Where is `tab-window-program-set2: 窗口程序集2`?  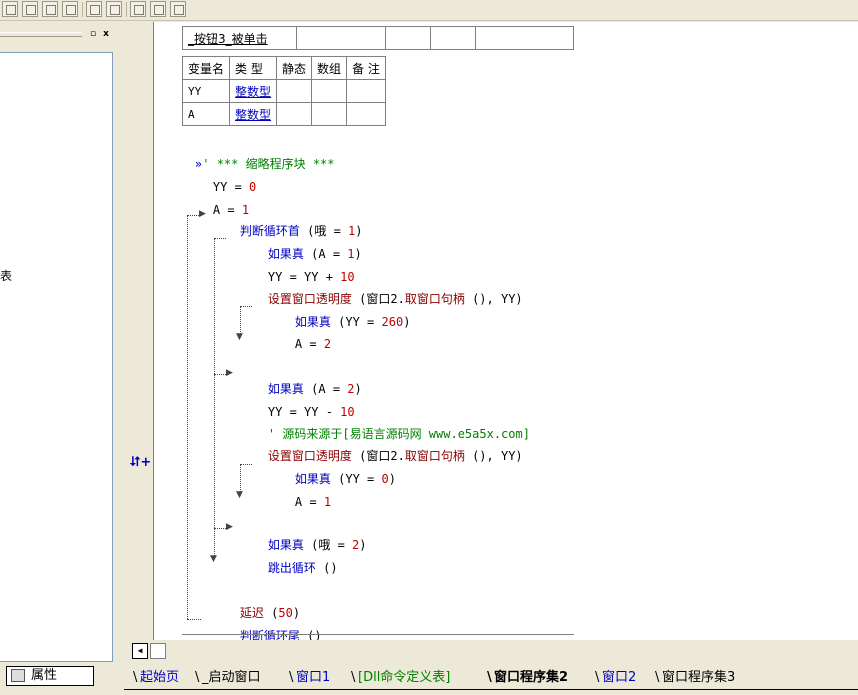
tab-window-program-set2: 窗口程序集2 is located at coordinates (527, 678).